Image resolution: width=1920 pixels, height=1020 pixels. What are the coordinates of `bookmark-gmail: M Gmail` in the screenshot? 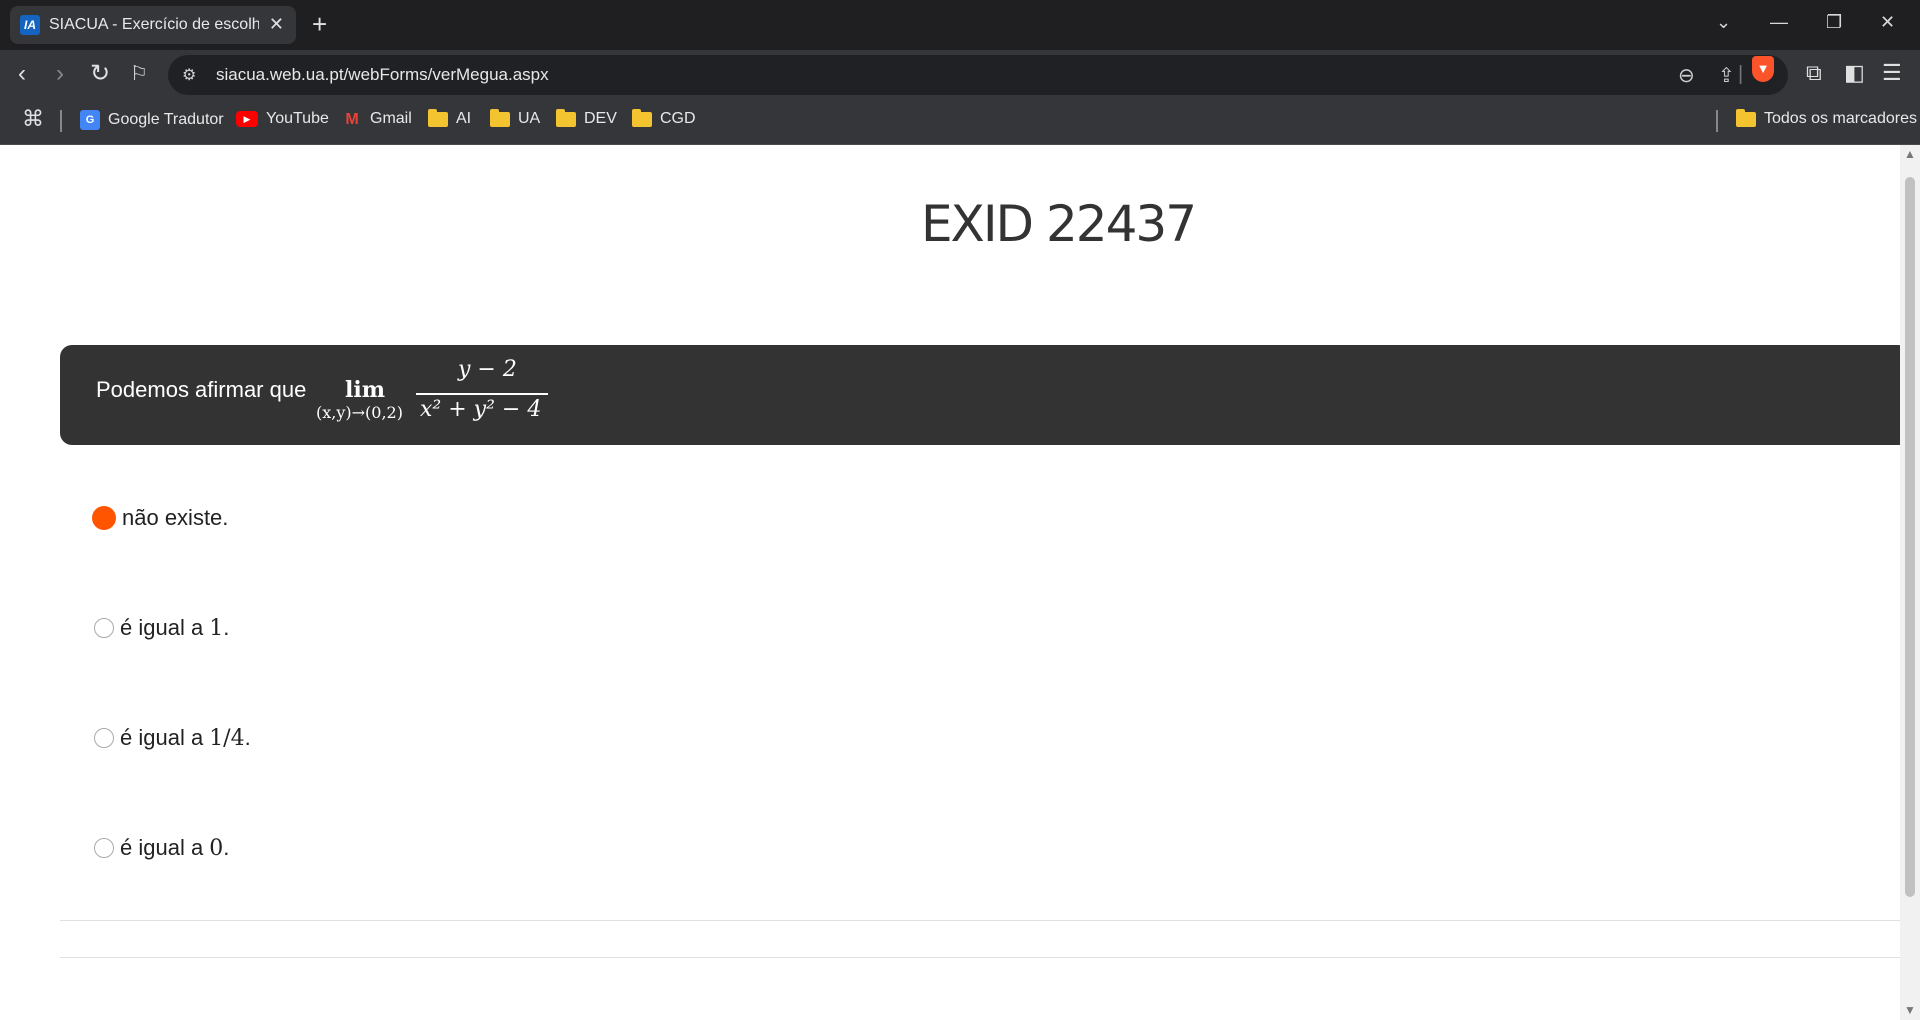 It's located at (377, 119).